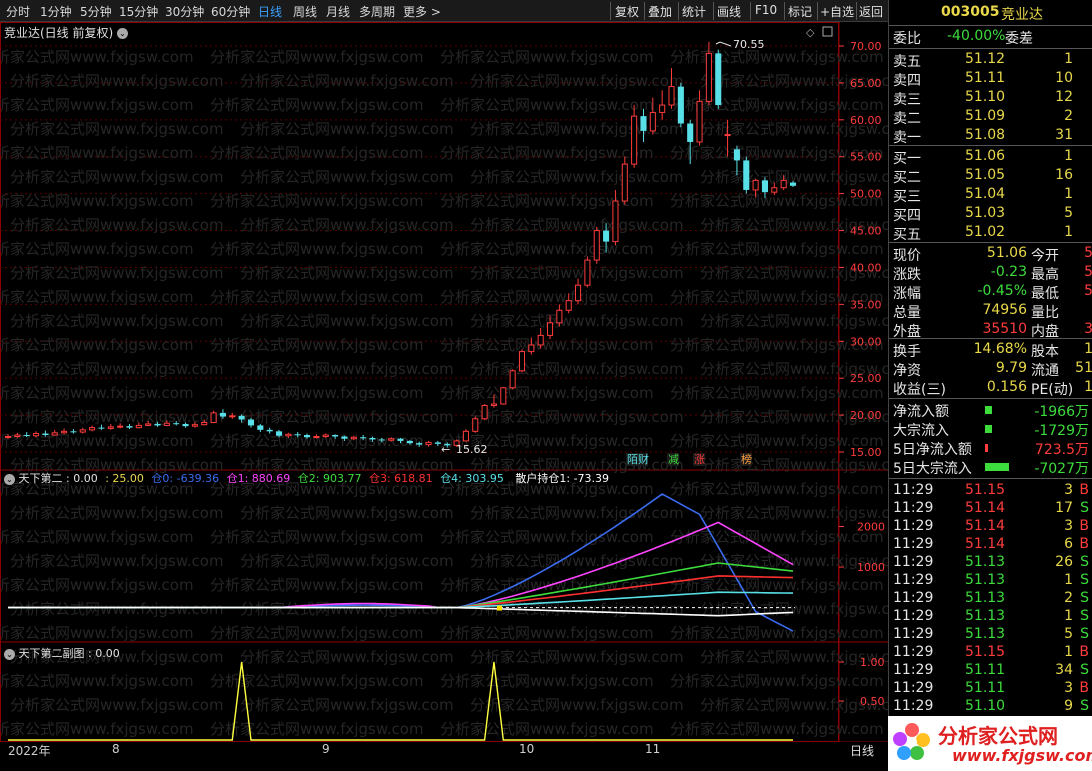  Describe the element at coordinates (985, 634) in the screenshot. I see `tick-price: 51.13` at that location.